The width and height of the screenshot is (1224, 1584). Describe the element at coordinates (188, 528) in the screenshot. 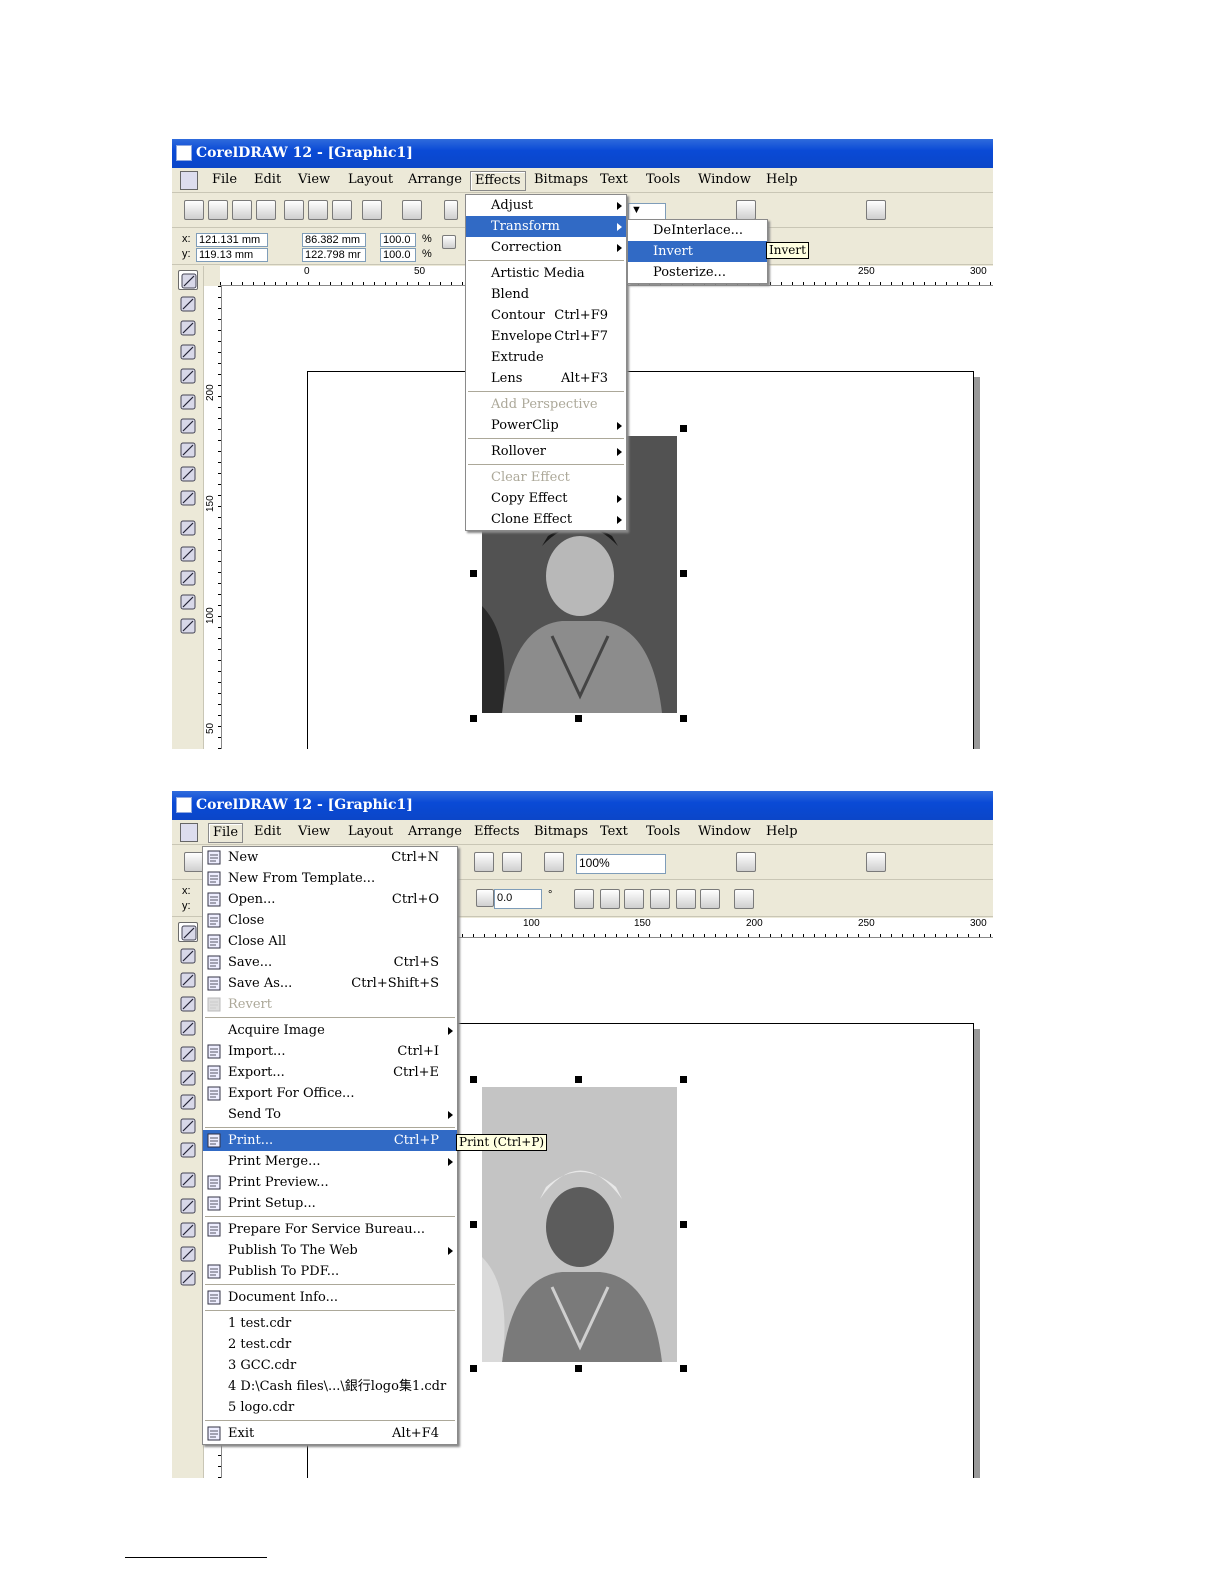

I see `interactive-blend-tool-icon` at that location.